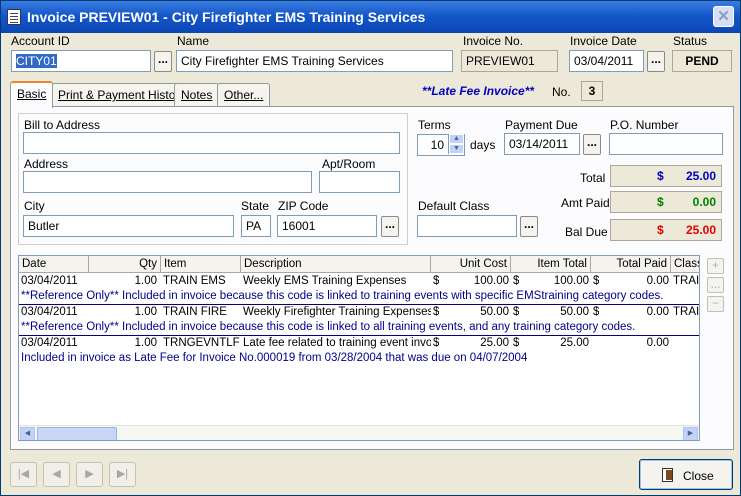  What do you see at coordinates (27, 433) in the screenshot?
I see `scroll-left-icon: ◀` at bounding box center [27, 433].